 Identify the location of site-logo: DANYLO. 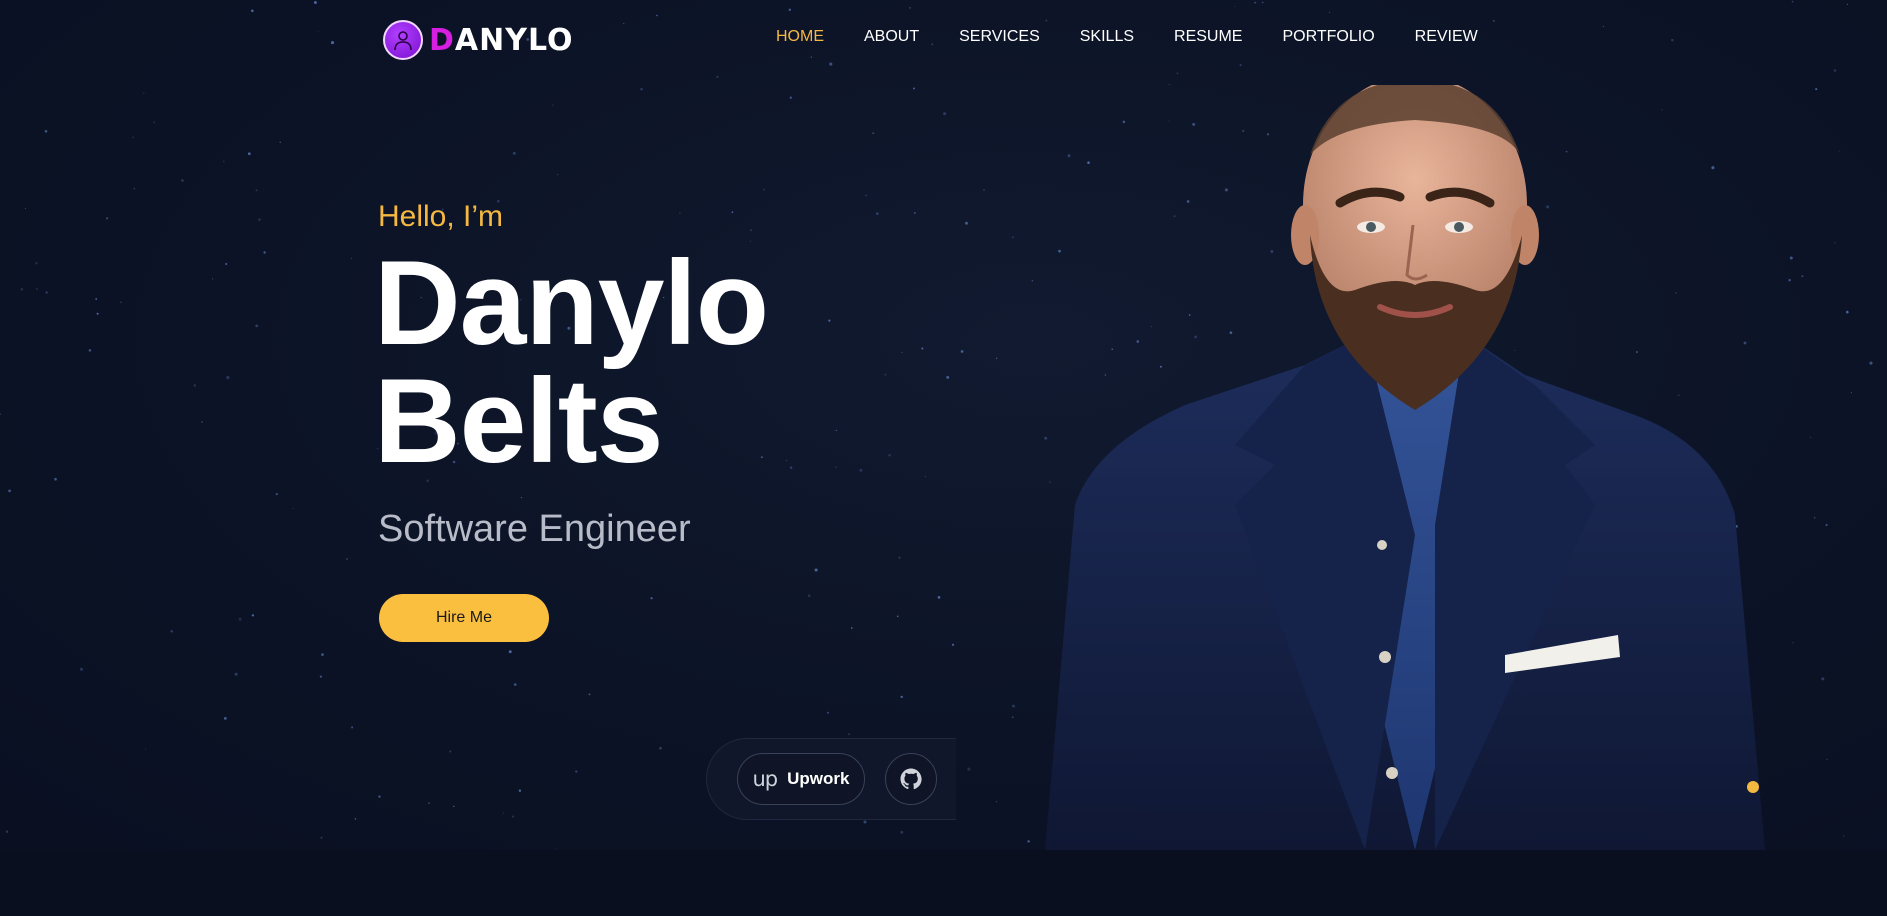
(478, 40).